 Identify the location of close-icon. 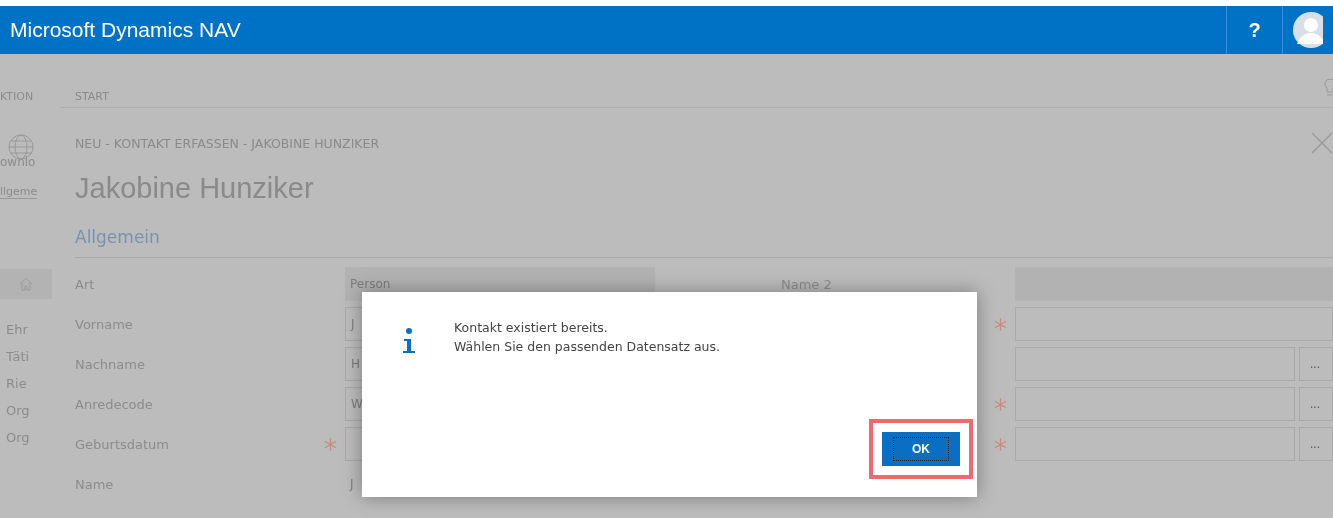
(1322, 143).